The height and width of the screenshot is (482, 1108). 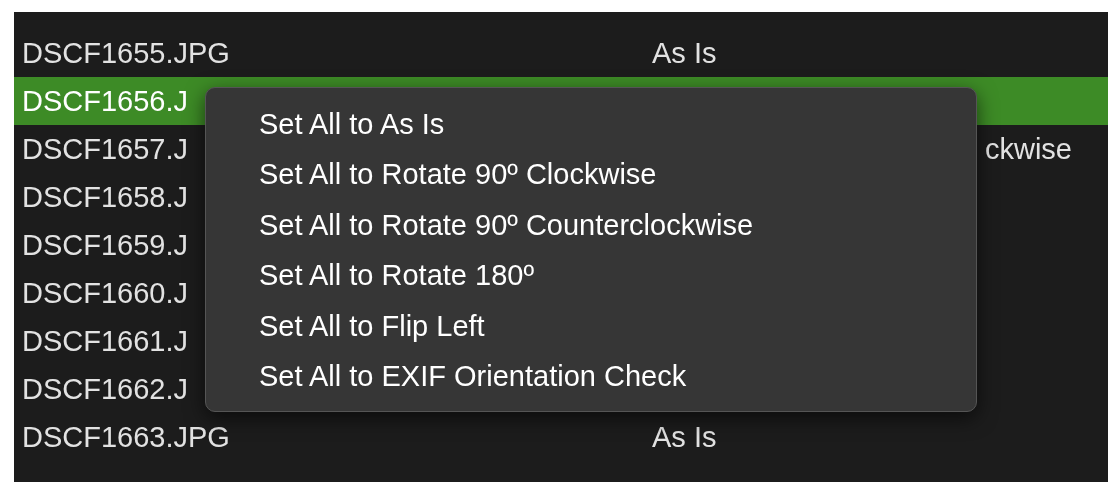 I want to click on menu-item: Set All to Rotate 90º Clockwise, so click(x=458, y=175).